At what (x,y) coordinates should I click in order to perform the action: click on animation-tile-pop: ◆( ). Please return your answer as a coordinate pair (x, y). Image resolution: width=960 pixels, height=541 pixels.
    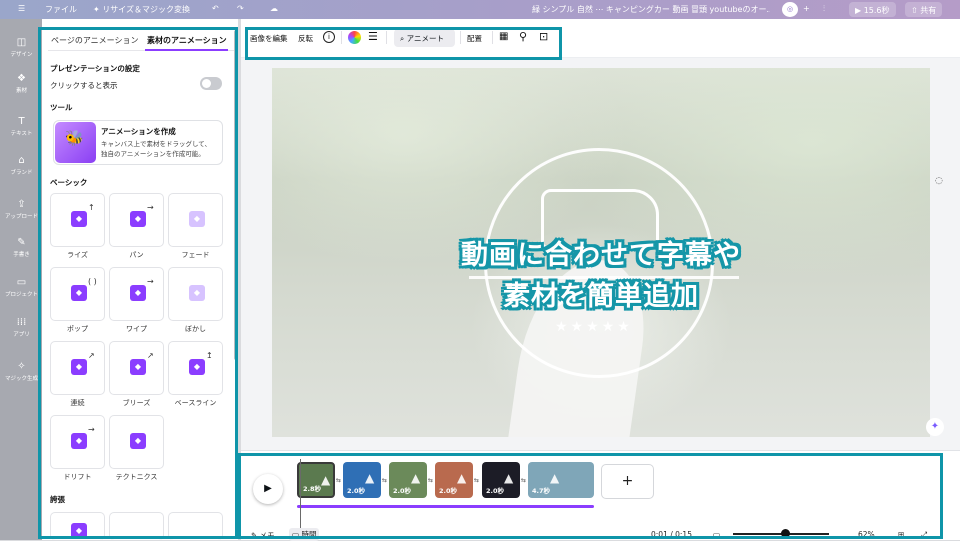
    Looking at the image, I should click on (77, 294).